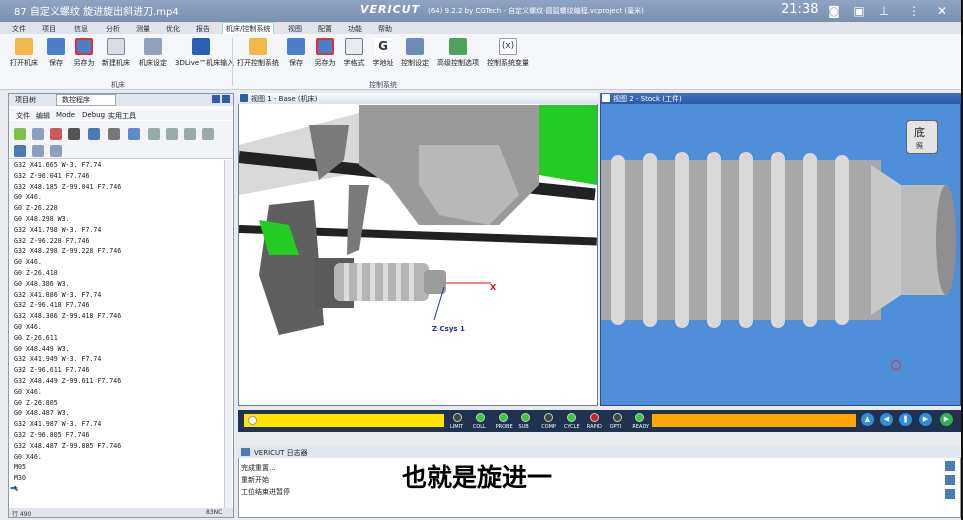  What do you see at coordinates (114, 134) in the screenshot?
I see `print-icon` at bounding box center [114, 134].